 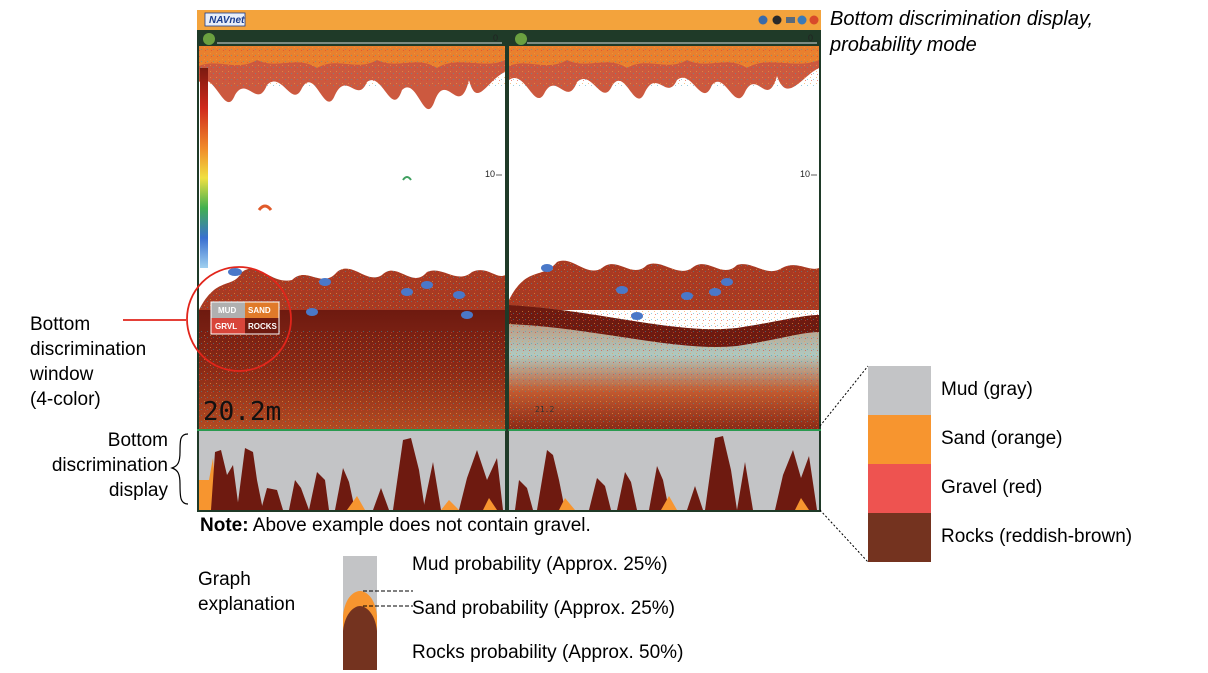 I want to click on legend-zoom-line-top, so click(x=844, y=396).